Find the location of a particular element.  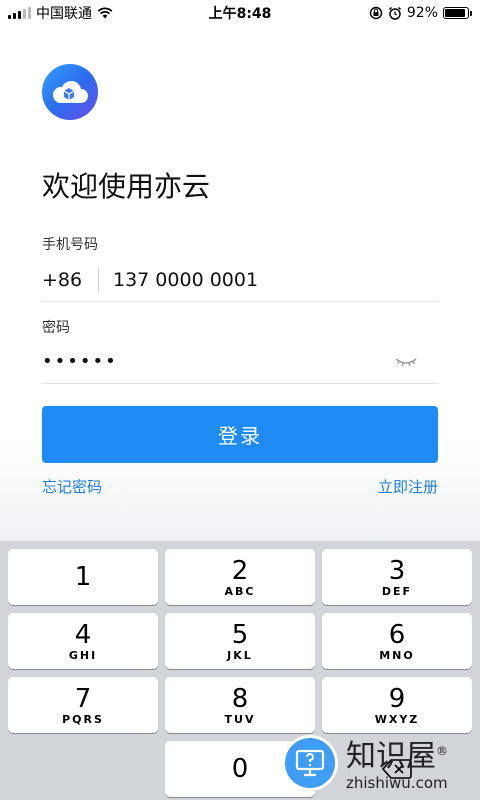

phone-label: 手机号码 is located at coordinates (70, 245).